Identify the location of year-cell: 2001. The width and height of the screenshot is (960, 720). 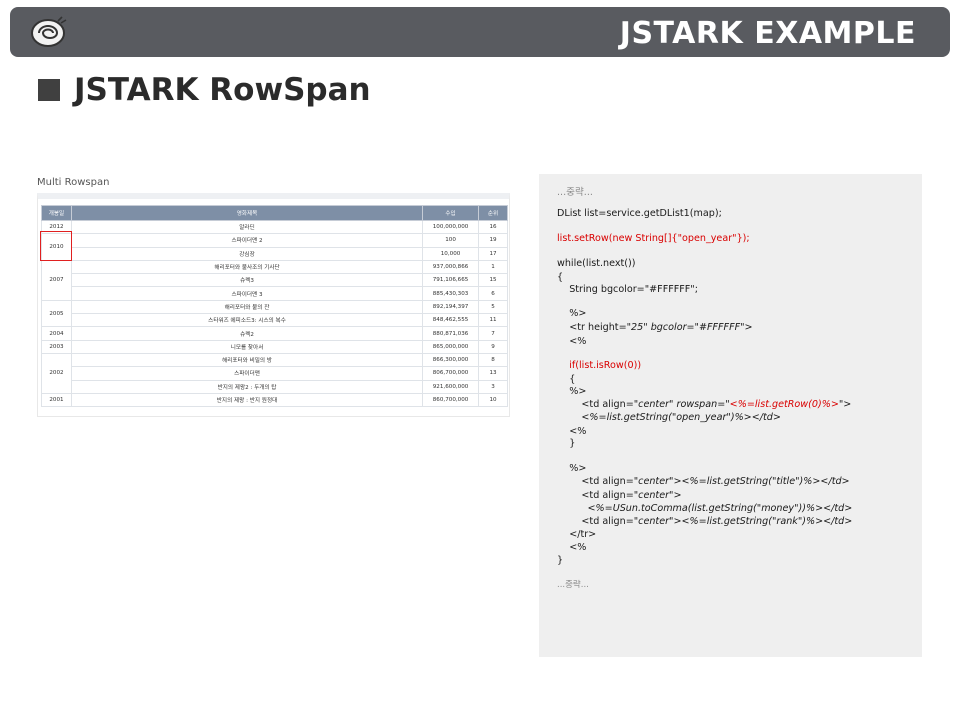
(56, 400).